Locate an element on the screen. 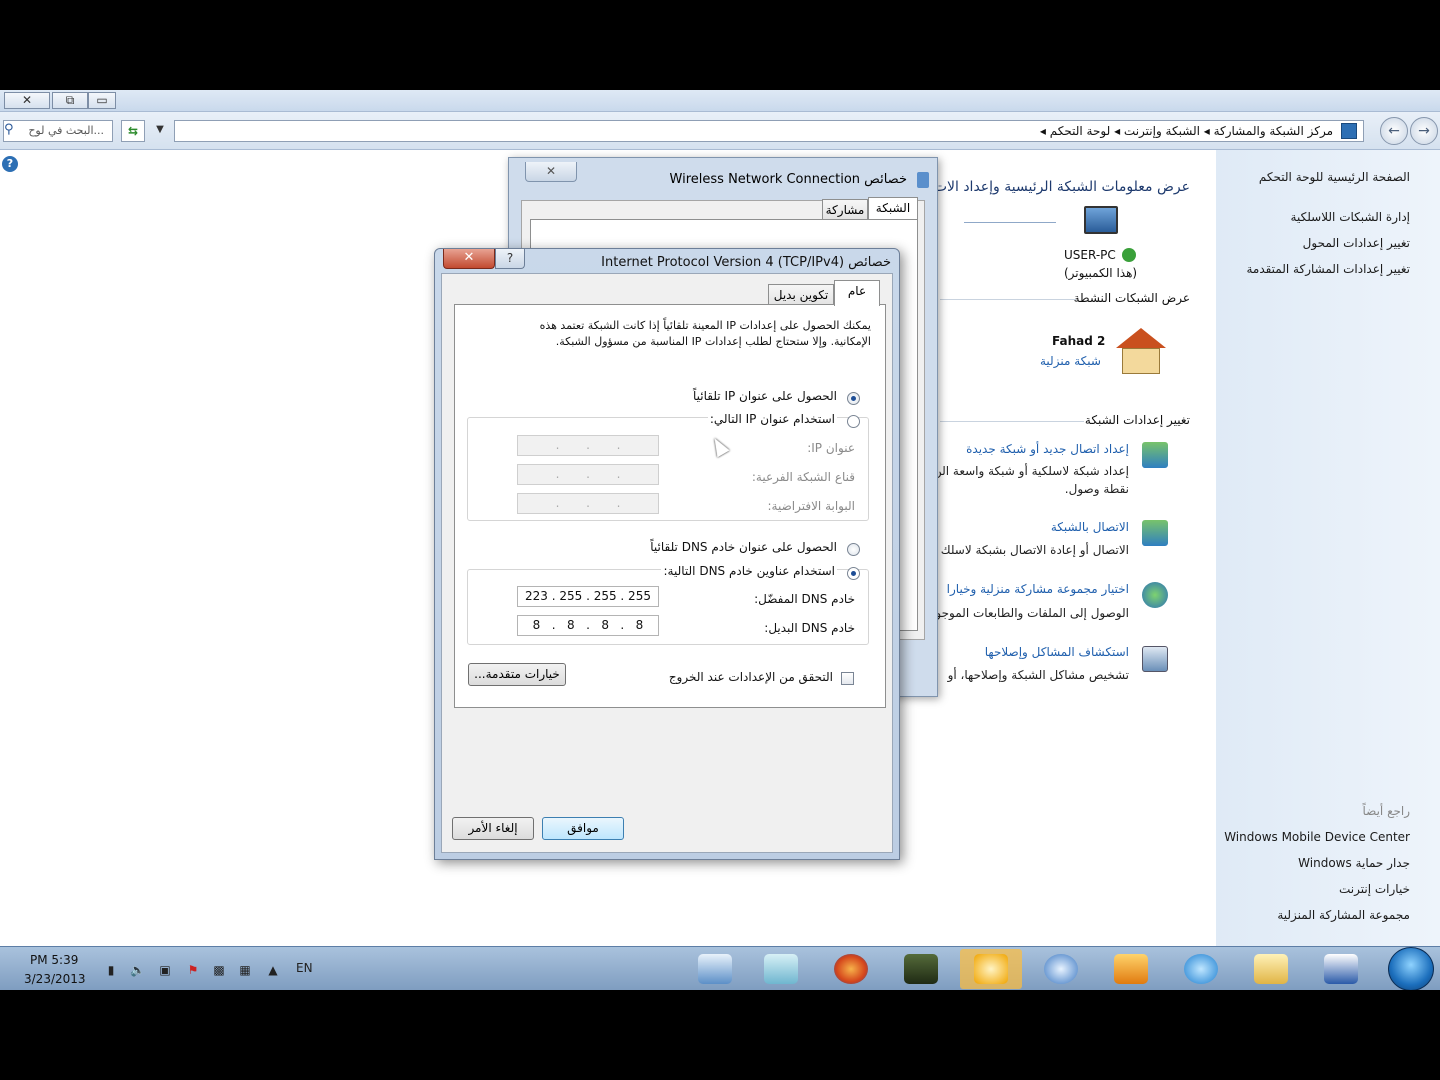 This screenshot has width=1440, height=1080. wireless-adapter-icon is located at coordinates (923, 180).